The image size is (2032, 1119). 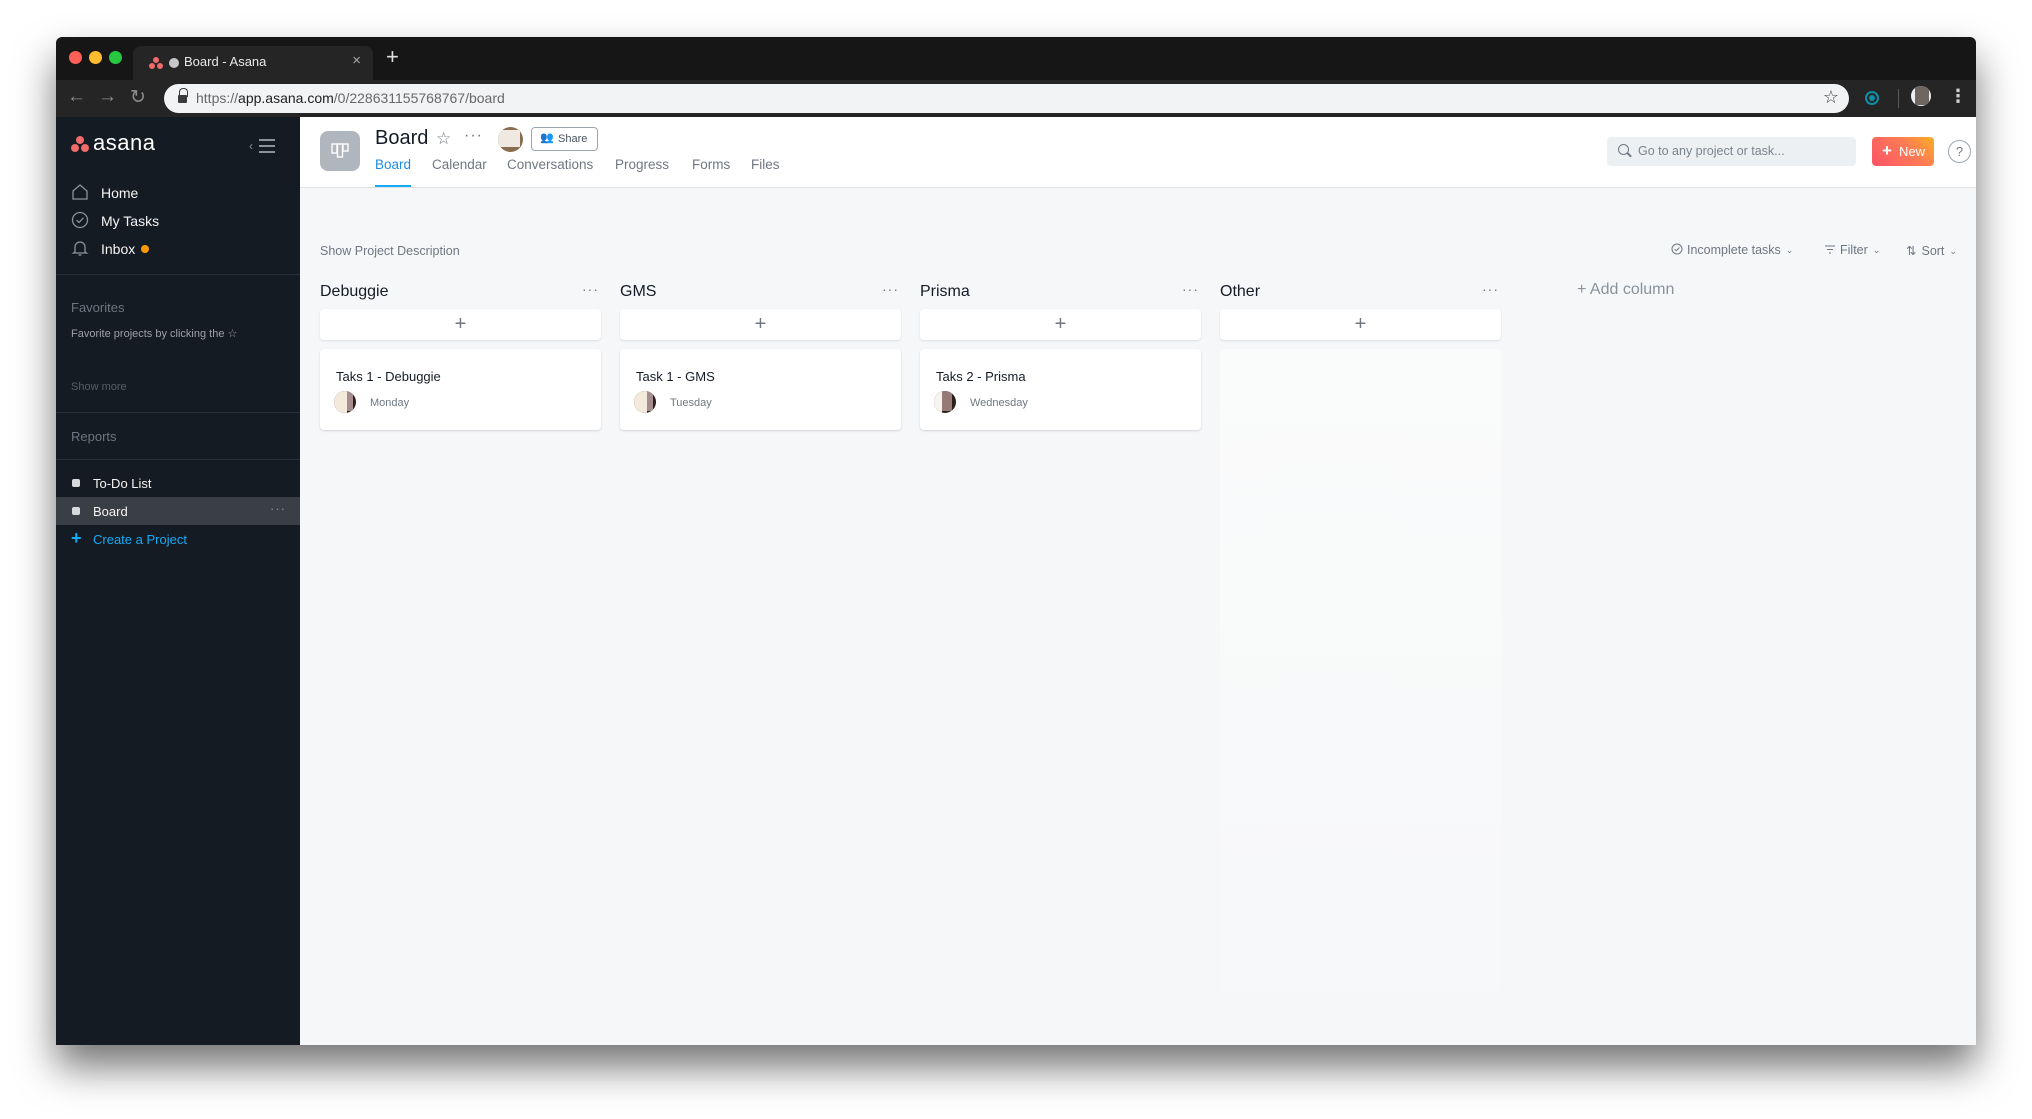 I want to click on tab-title: Board - Asana, so click(x=225, y=61).